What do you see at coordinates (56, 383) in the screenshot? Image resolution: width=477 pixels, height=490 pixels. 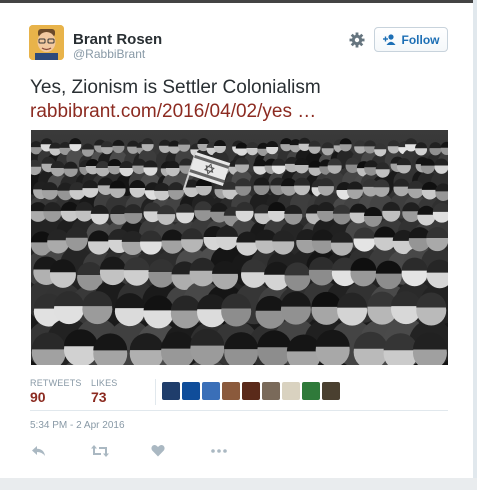 I see `retweets-label: RETWEETS` at bounding box center [56, 383].